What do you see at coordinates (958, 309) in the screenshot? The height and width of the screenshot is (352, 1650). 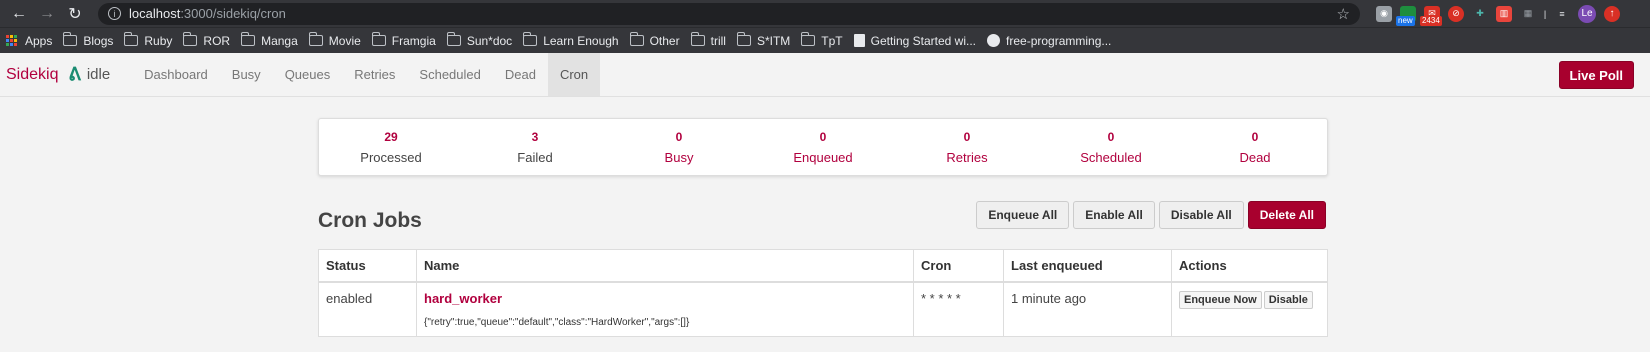 I see `job-cron: * * * * *` at bounding box center [958, 309].